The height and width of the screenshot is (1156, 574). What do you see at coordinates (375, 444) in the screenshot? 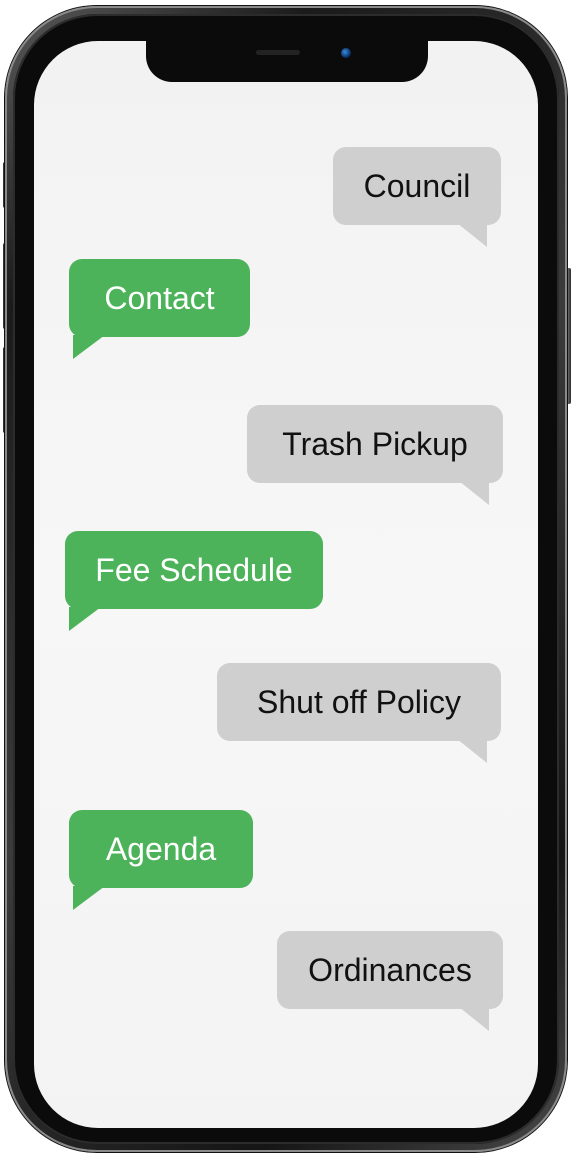
I see `message-text: Trash Pickup` at bounding box center [375, 444].